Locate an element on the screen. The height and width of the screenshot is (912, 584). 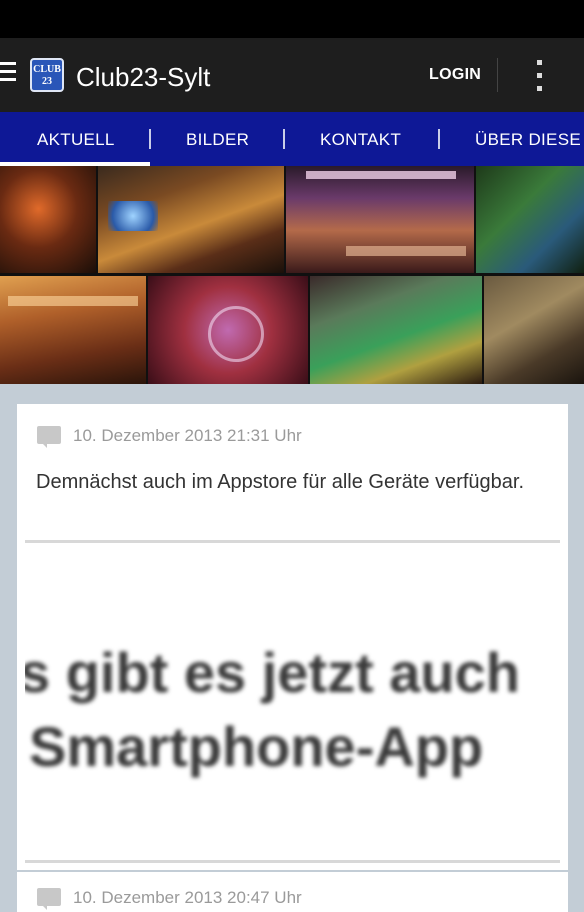
post-date: 10. Dezember 2013 20:47 Uhr is located at coordinates (187, 897).